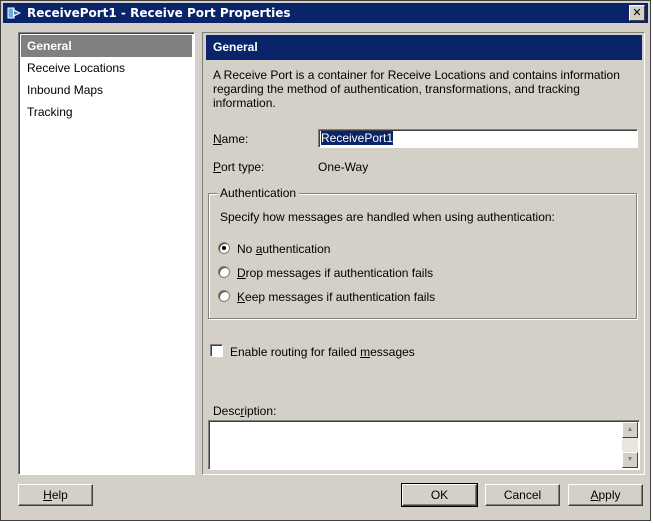 The image size is (653, 523). What do you see at coordinates (14, 13) in the screenshot?
I see `receive-port-icon` at bounding box center [14, 13].